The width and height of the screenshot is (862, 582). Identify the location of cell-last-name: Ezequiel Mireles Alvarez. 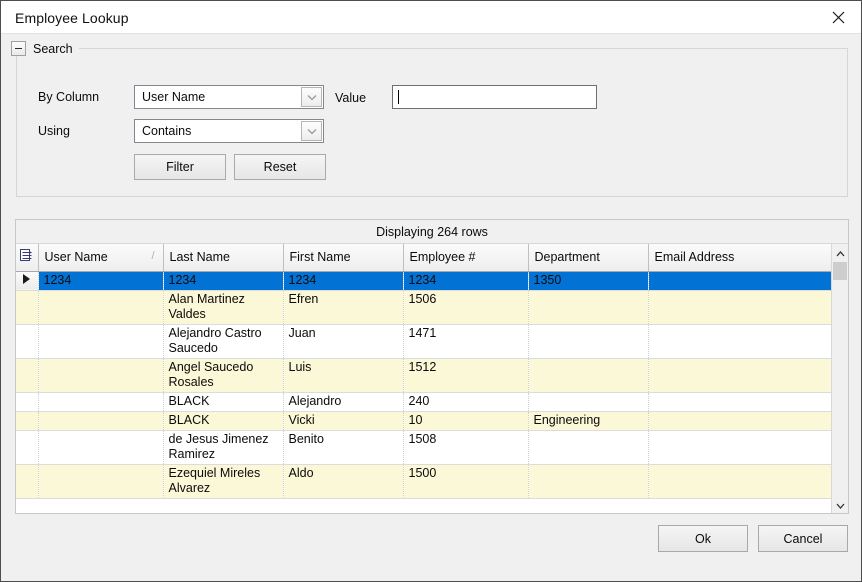
(223, 481).